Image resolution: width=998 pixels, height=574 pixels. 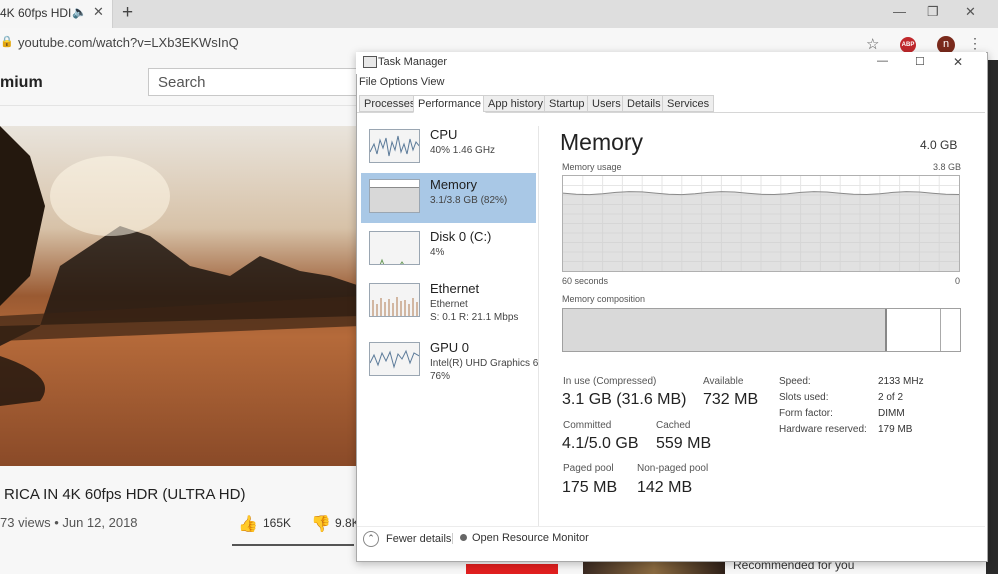 What do you see at coordinates (413, 62) in the screenshot?
I see `task-manager-title: Task Manager` at bounding box center [413, 62].